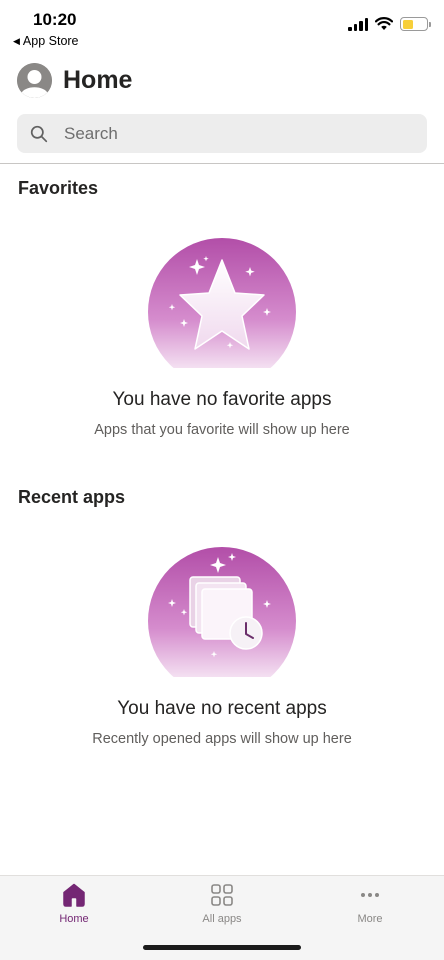  I want to click on tab-all-apps: All apps, so click(222, 906).